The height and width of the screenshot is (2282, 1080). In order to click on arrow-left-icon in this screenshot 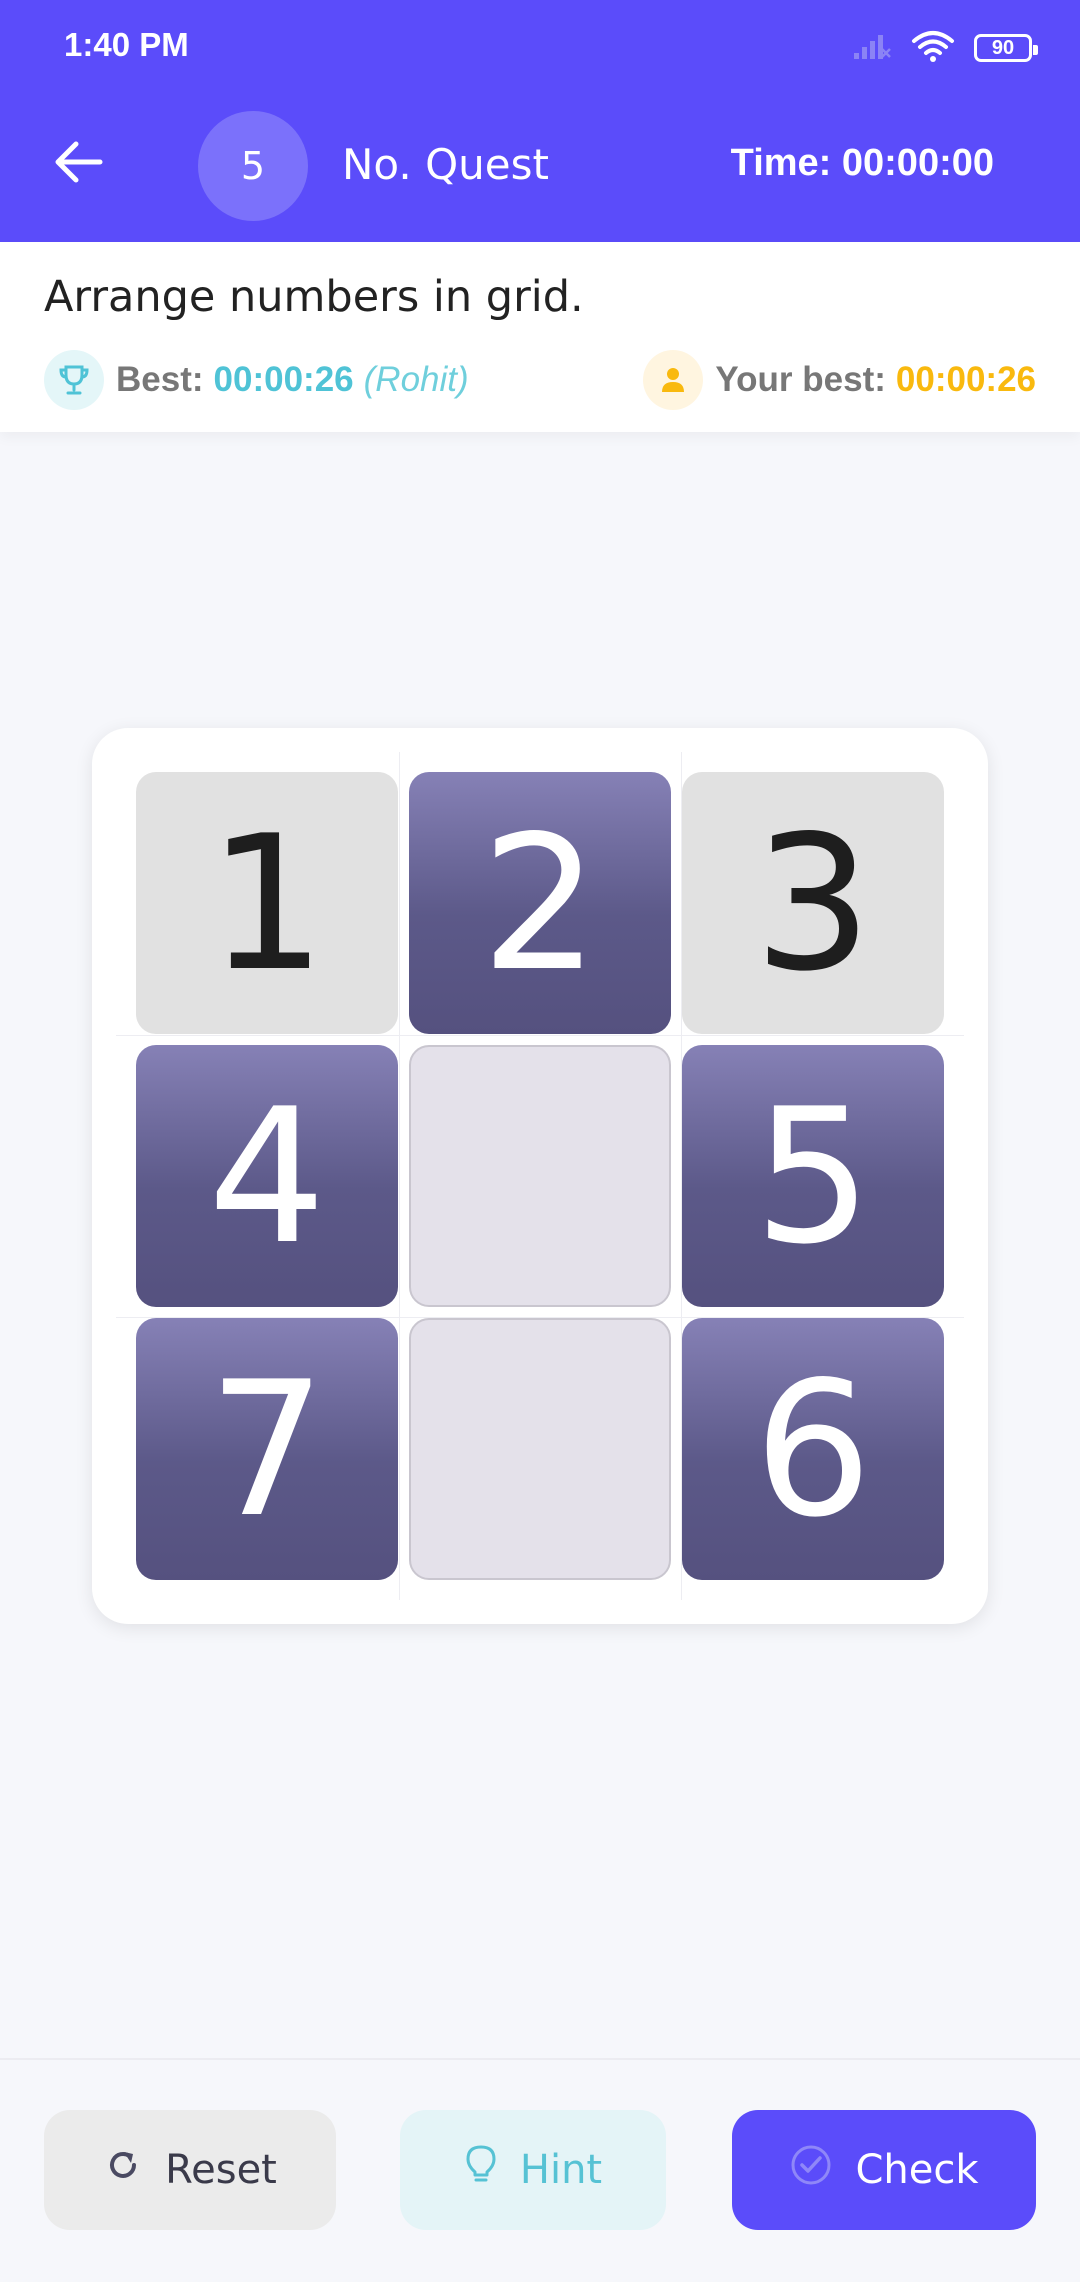, I will do `click(78, 164)`.